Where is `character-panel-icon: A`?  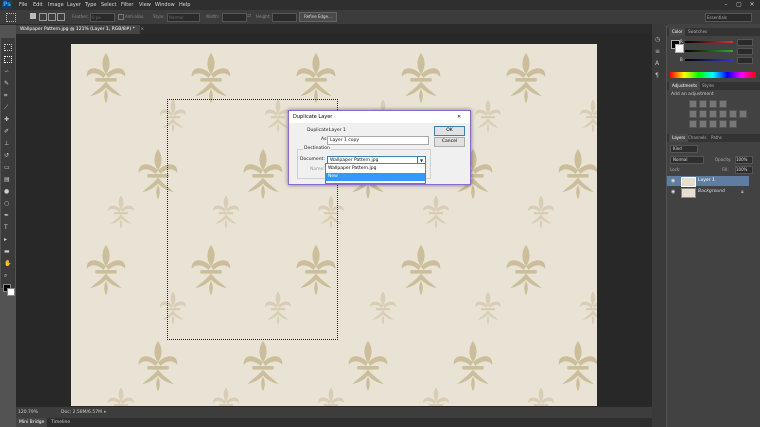 character-panel-icon: A is located at coordinates (658, 63).